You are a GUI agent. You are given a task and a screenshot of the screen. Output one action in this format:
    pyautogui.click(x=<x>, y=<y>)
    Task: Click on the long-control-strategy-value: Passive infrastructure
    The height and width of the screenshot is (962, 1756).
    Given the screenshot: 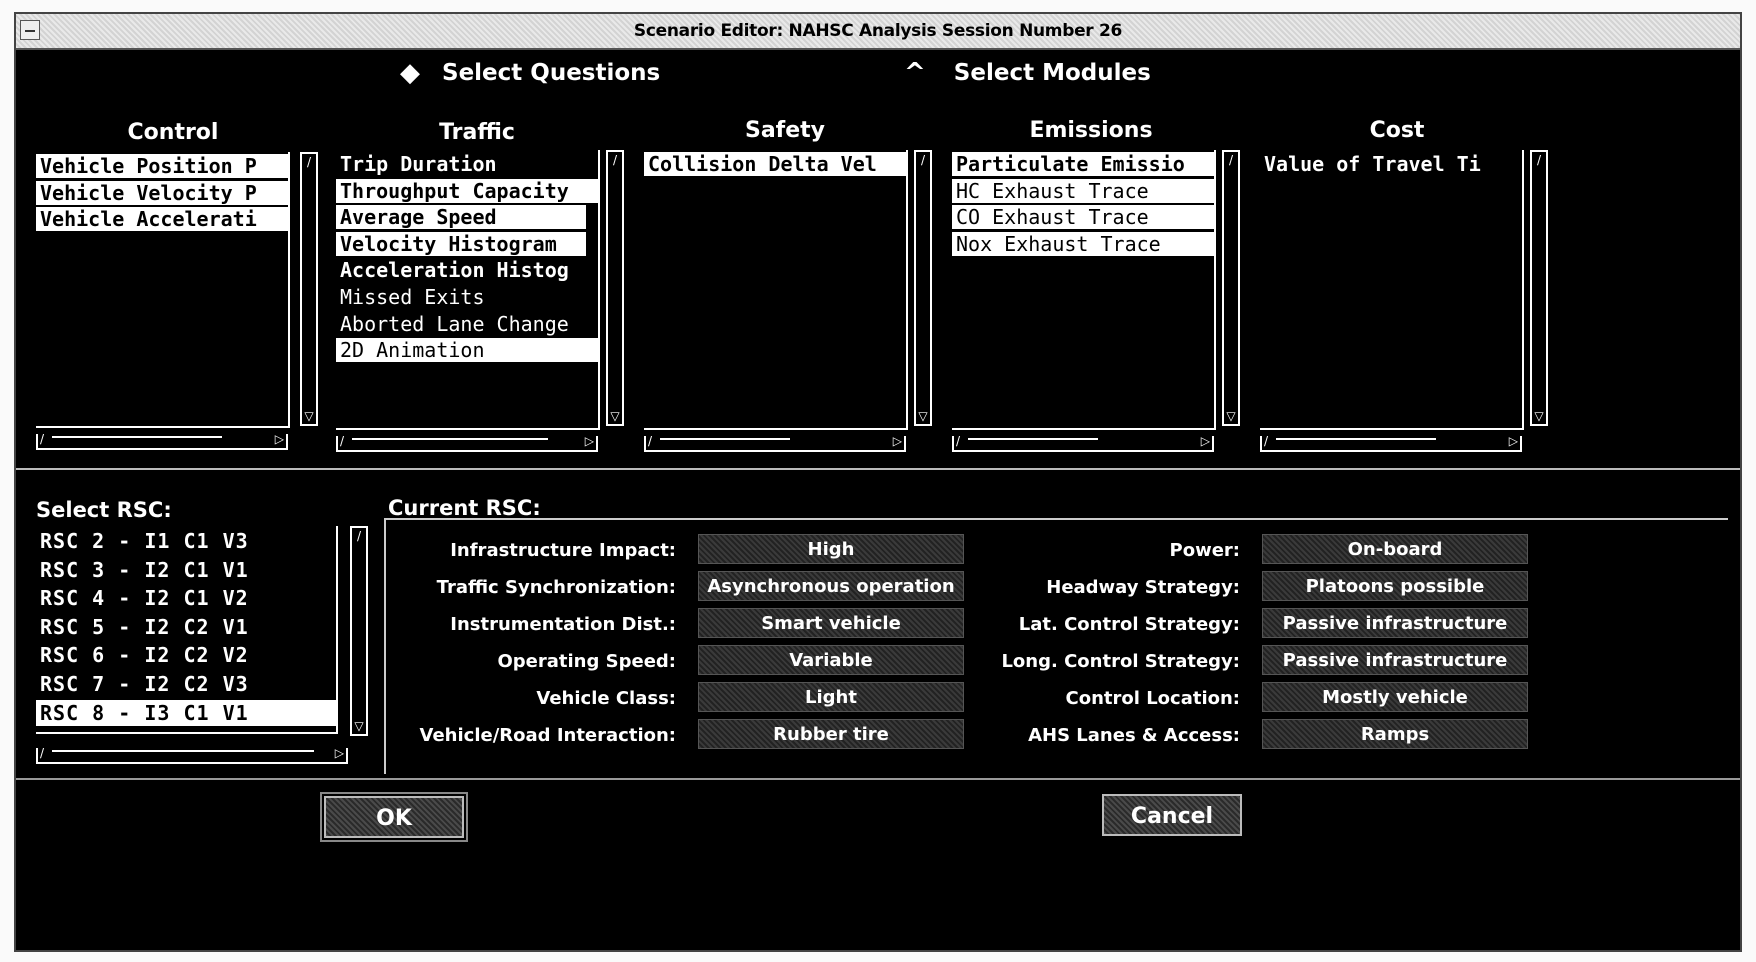 What is the action you would take?
    pyautogui.click(x=1395, y=660)
    